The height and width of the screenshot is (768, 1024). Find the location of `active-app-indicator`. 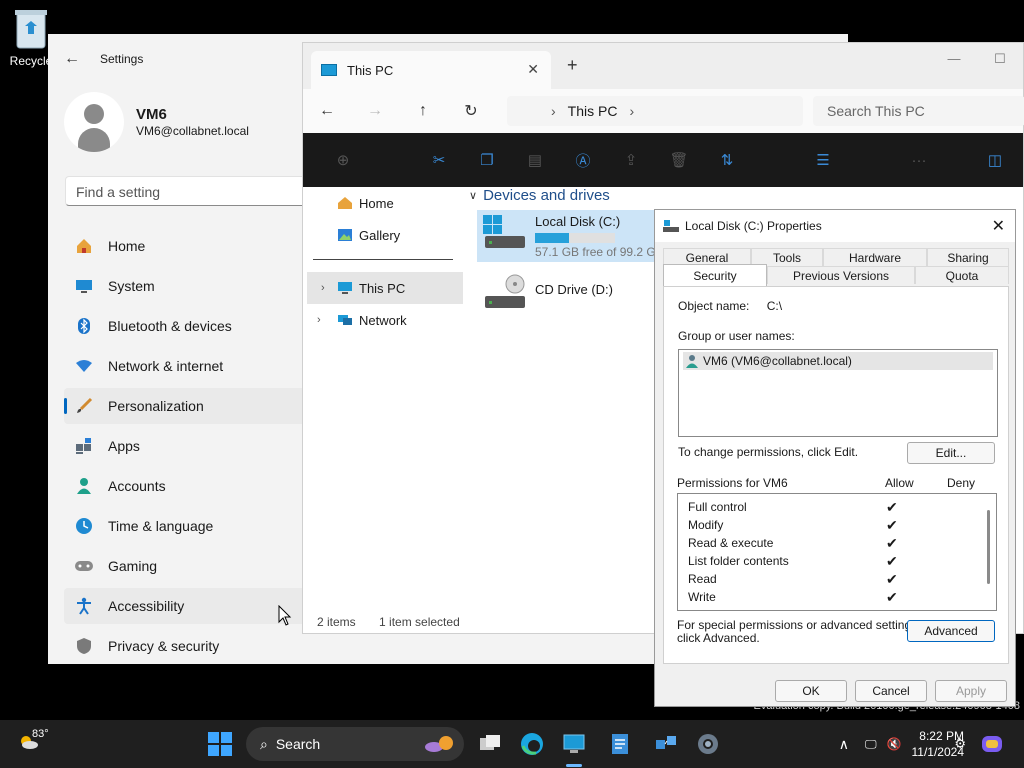

active-app-indicator is located at coordinates (574, 765).